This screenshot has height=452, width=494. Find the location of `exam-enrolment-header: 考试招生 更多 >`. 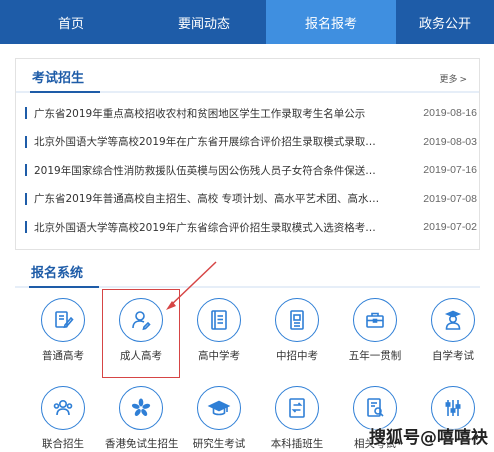

exam-enrolment-header: 考试招生 更多 > is located at coordinates (247, 76).